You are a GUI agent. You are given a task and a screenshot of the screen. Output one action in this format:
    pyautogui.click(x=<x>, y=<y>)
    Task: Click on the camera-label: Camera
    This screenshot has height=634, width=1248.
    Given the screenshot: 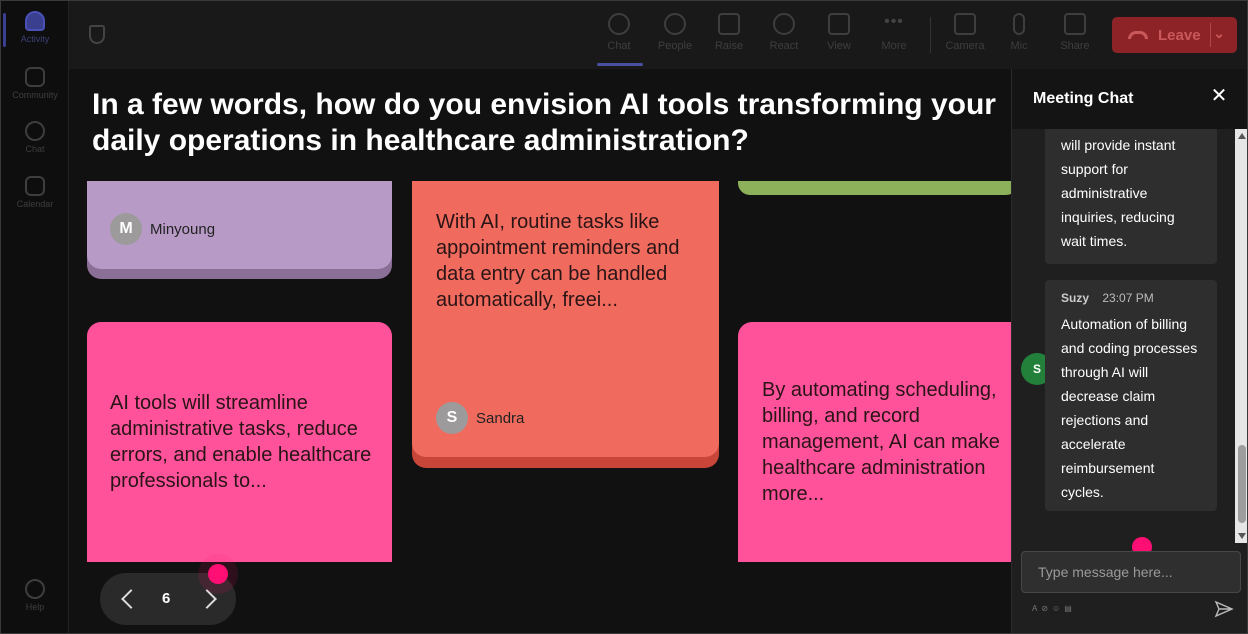 What is the action you would take?
    pyautogui.click(x=965, y=46)
    